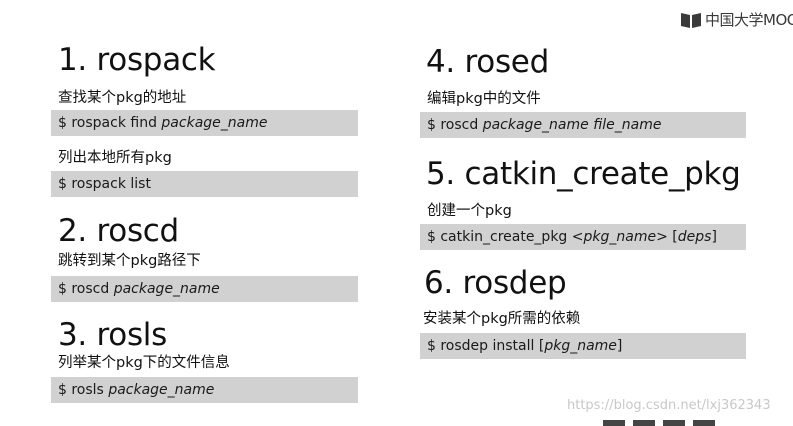 This screenshot has height=426, width=793. Describe the element at coordinates (749, 20) in the screenshot. I see `logo-text: 中国大学MOOC` at that location.